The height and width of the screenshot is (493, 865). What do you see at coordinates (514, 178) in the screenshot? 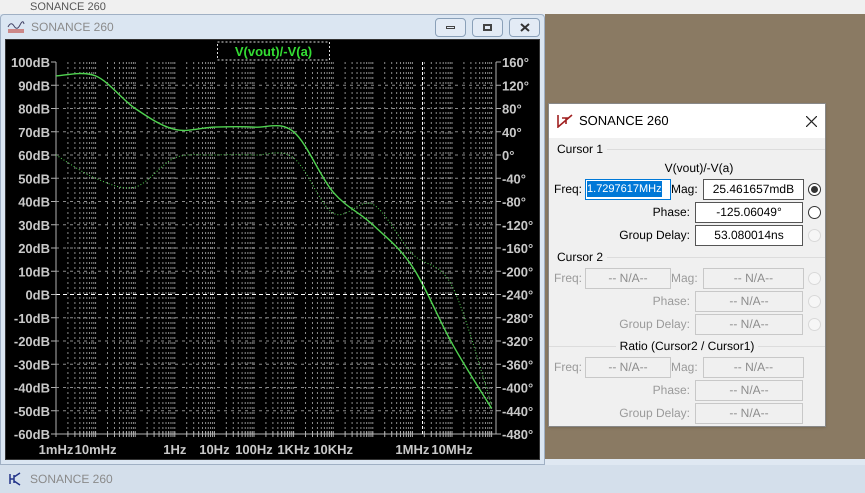
I see `axis-label: -40°` at bounding box center [514, 178].